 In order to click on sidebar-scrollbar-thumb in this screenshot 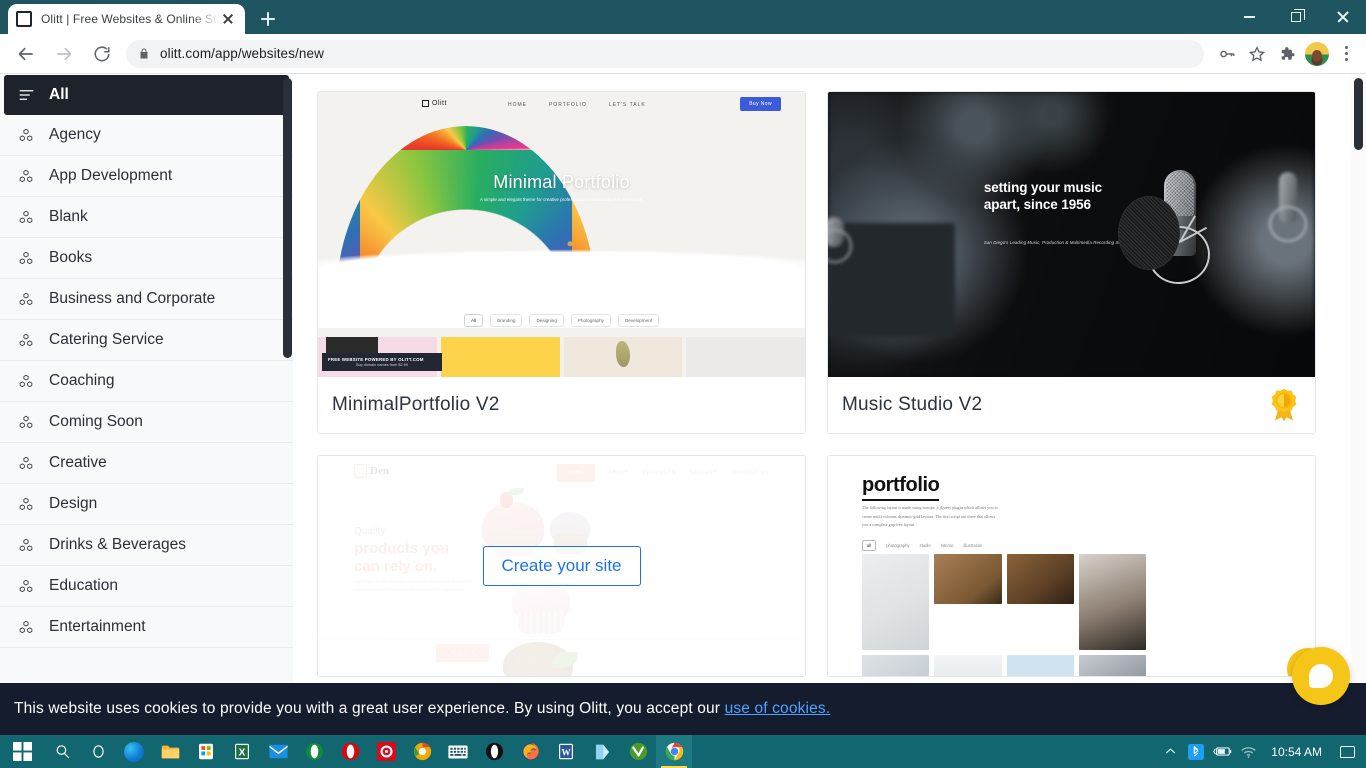, I will do `click(287, 218)`.